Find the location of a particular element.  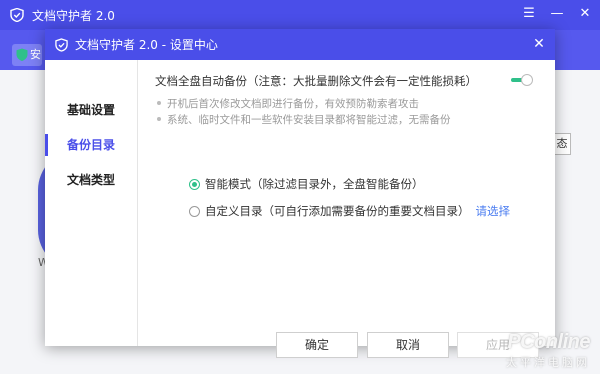

note-item: 系统、临时文件和一些软件安装目录都将智能过滤，无需备份 is located at coordinates (304, 119).